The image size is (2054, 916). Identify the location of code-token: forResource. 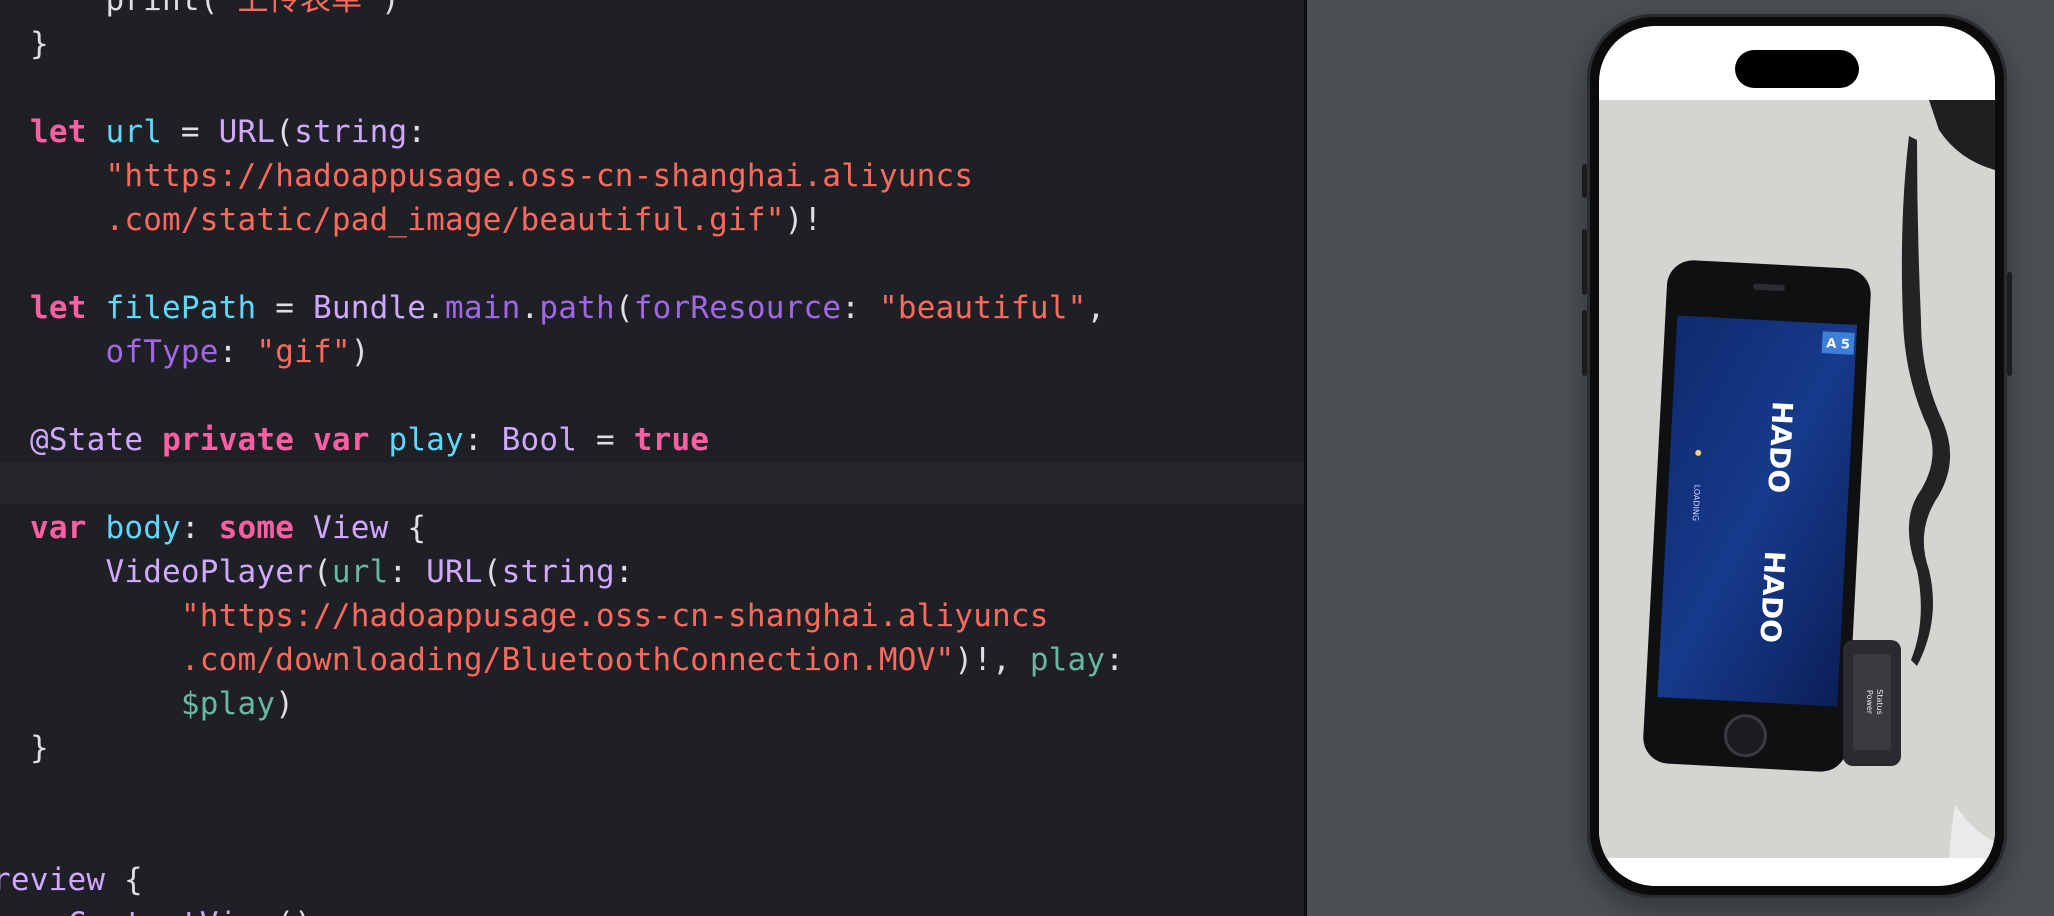
(737, 308).